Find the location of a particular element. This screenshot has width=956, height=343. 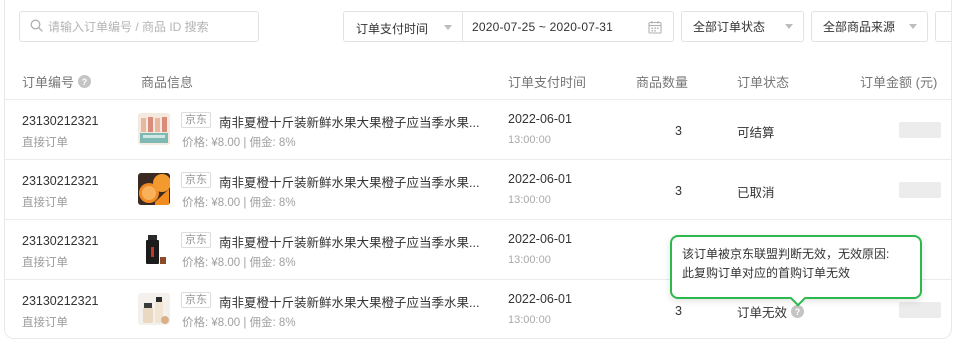

invalid-reason-tooltip: 该订单被京东联盟判断无效，无效原因: 此复购订单对应的首购订单无效 is located at coordinates (796, 271).